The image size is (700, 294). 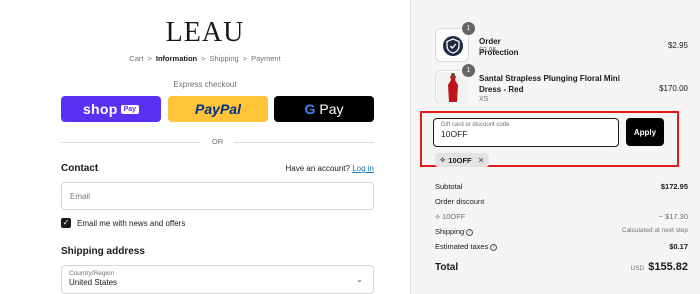 What do you see at coordinates (359, 279) in the screenshot?
I see `chevron-down-icon: ⌄` at bounding box center [359, 279].